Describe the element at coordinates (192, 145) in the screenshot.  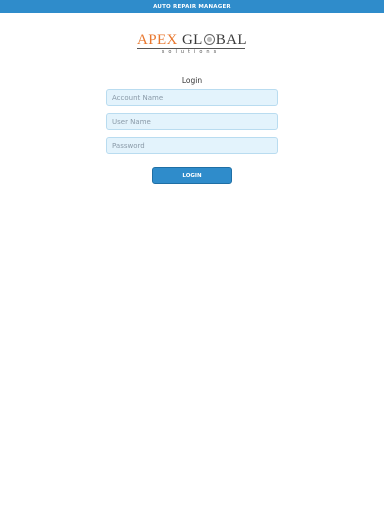
I see `password-input` at that location.